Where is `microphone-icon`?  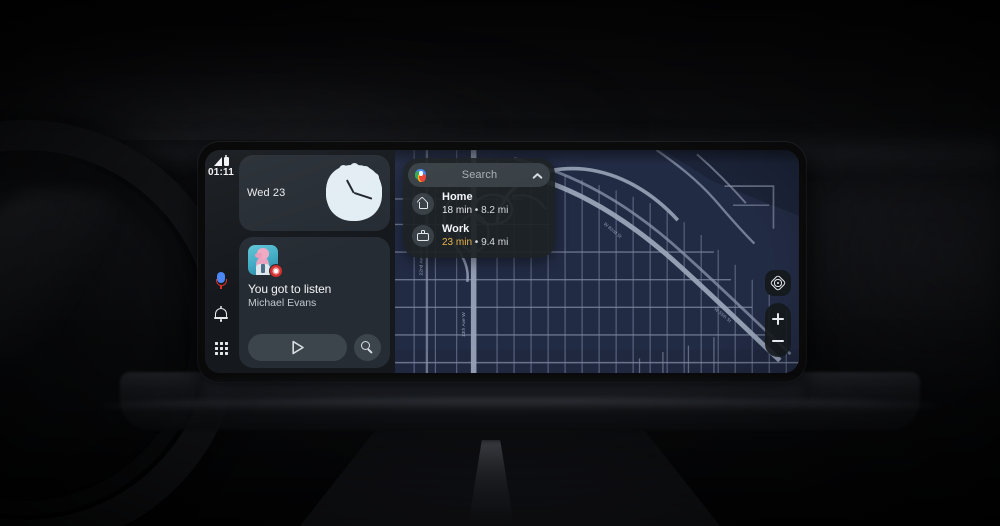 microphone-icon is located at coordinates (221, 280).